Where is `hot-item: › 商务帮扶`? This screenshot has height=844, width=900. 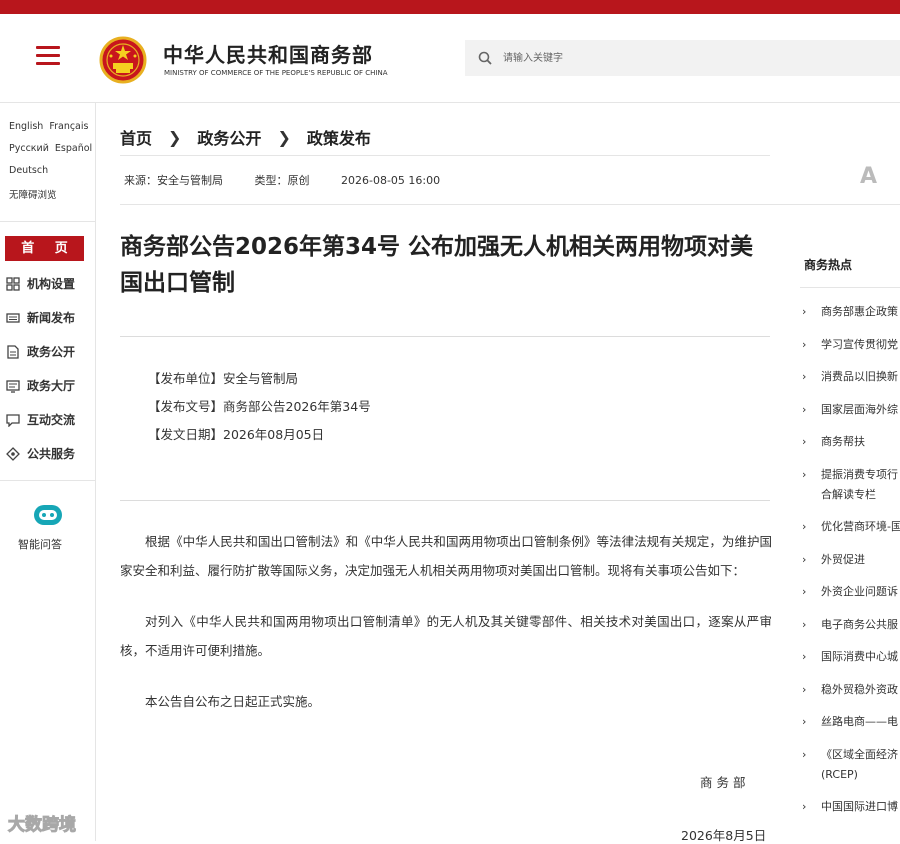
hot-item: › 商务帮扶 is located at coordinates (850, 442).